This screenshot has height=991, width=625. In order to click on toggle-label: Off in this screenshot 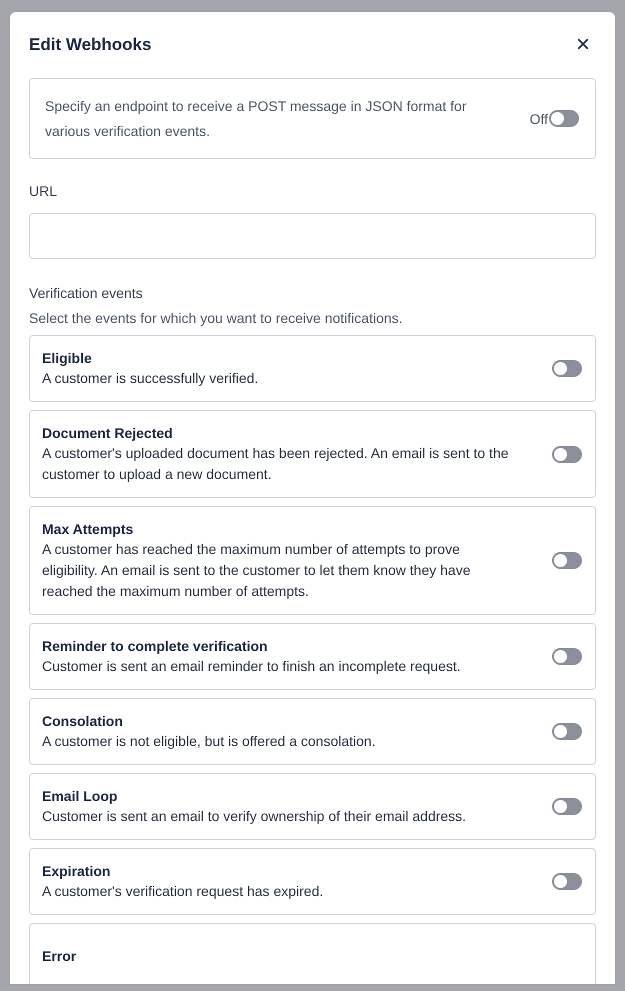, I will do `click(539, 118)`.